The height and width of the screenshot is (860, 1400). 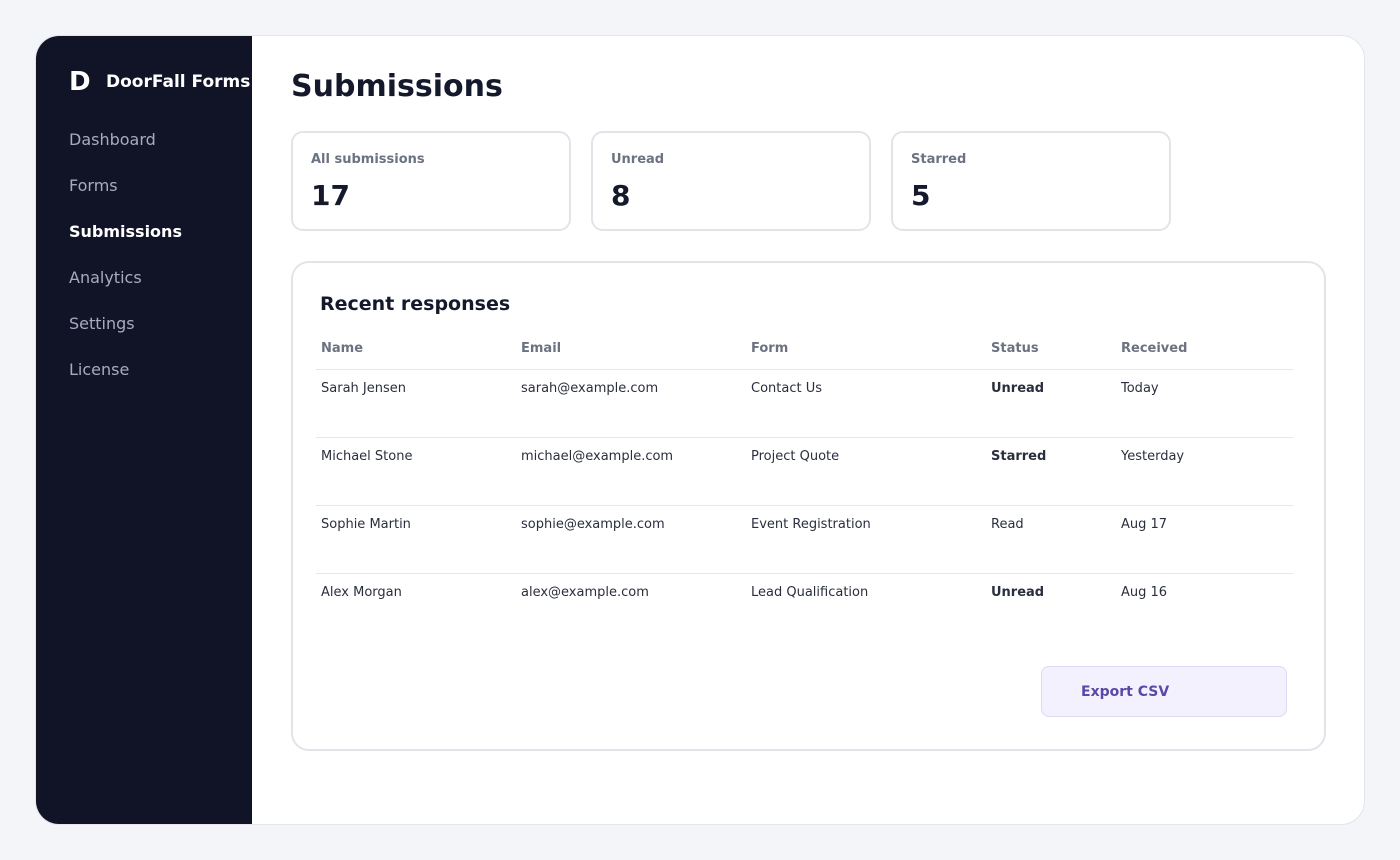 What do you see at coordinates (1007, 524) in the screenshot?
I see `cell-status: Read` at bounding box center [1007, 524].